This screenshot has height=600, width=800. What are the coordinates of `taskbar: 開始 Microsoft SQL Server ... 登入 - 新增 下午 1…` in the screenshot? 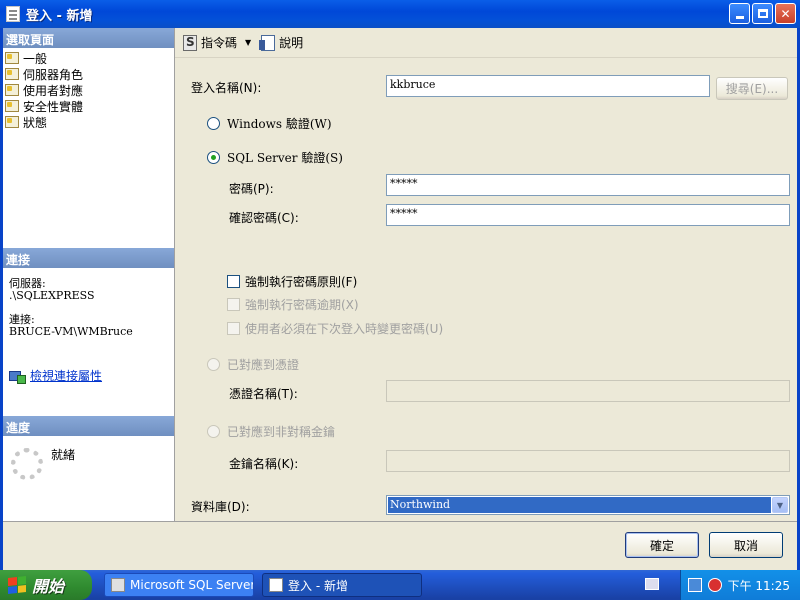 It's located at (400, 585).